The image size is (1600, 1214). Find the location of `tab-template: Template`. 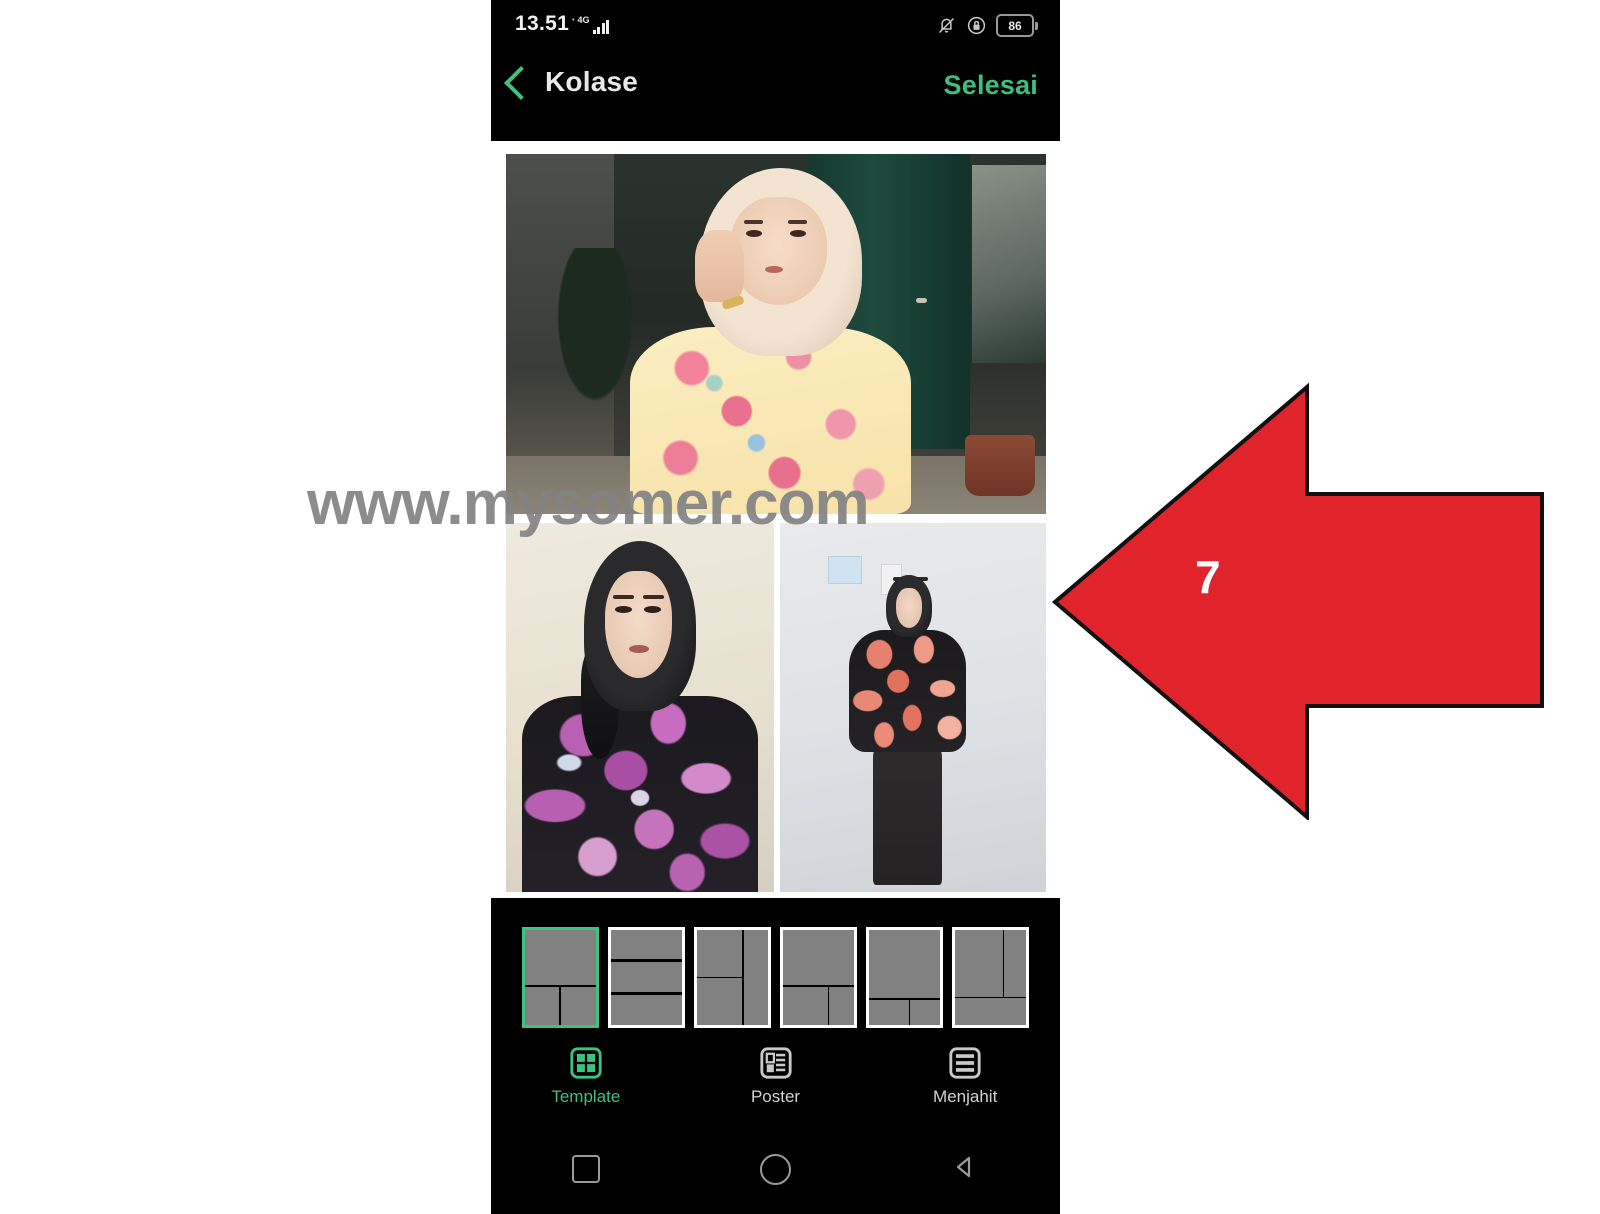

tab-template: Template is located at coordinates (586, 1083).